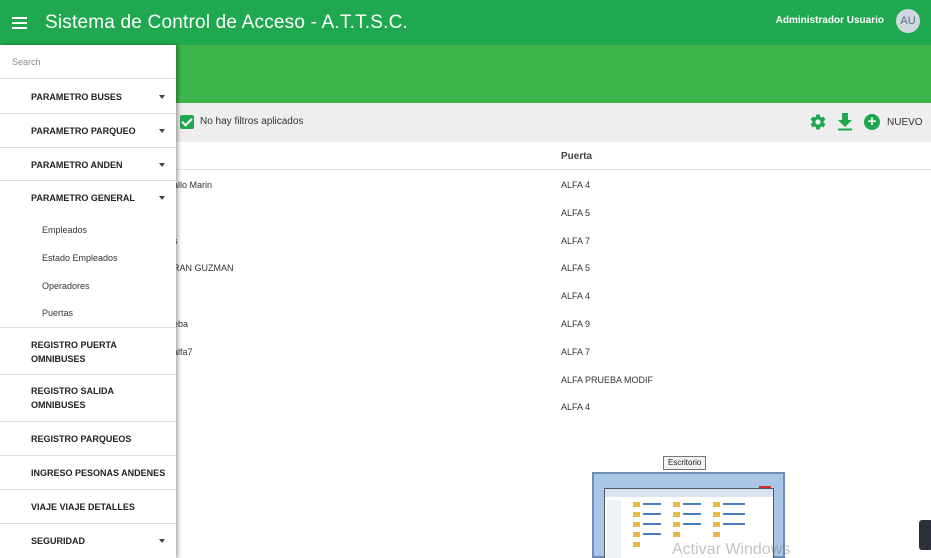 Image resolution: width=931 pixels, height=558 pixels. Describe the element at coordinates (64, 230) in the screenshot. I see `sidebar-subitem-empleados: Empleados` at that location.